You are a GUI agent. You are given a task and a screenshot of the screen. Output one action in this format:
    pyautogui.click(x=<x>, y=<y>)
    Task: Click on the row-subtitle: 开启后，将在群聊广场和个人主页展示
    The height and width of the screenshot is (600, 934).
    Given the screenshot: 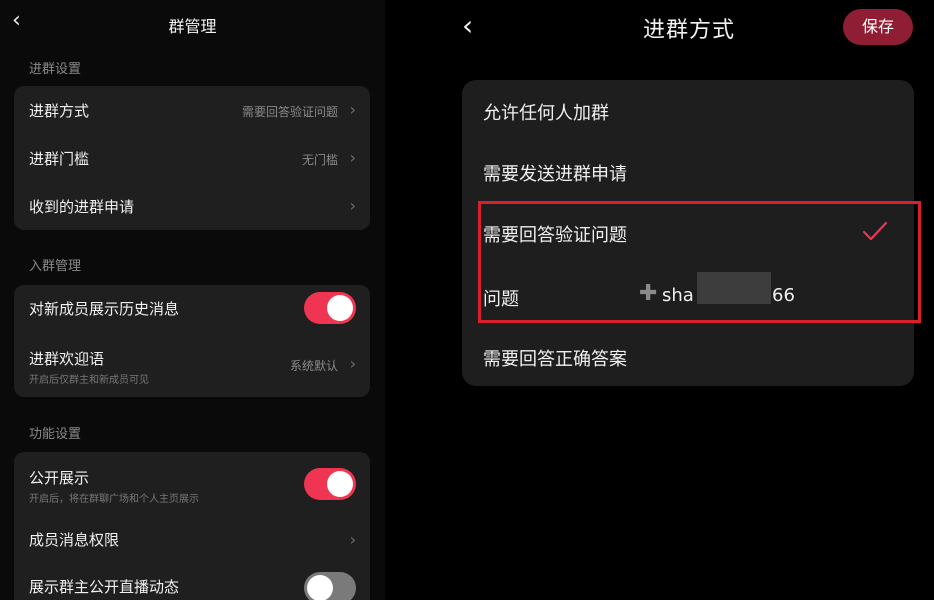 What is the action you would take?
    pyautogui.click(x=114, y=499)
    